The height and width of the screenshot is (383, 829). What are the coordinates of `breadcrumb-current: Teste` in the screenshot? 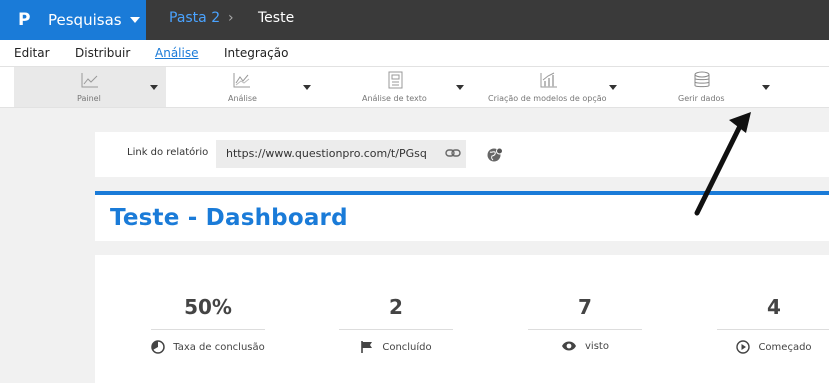 It's located at (276, 18).